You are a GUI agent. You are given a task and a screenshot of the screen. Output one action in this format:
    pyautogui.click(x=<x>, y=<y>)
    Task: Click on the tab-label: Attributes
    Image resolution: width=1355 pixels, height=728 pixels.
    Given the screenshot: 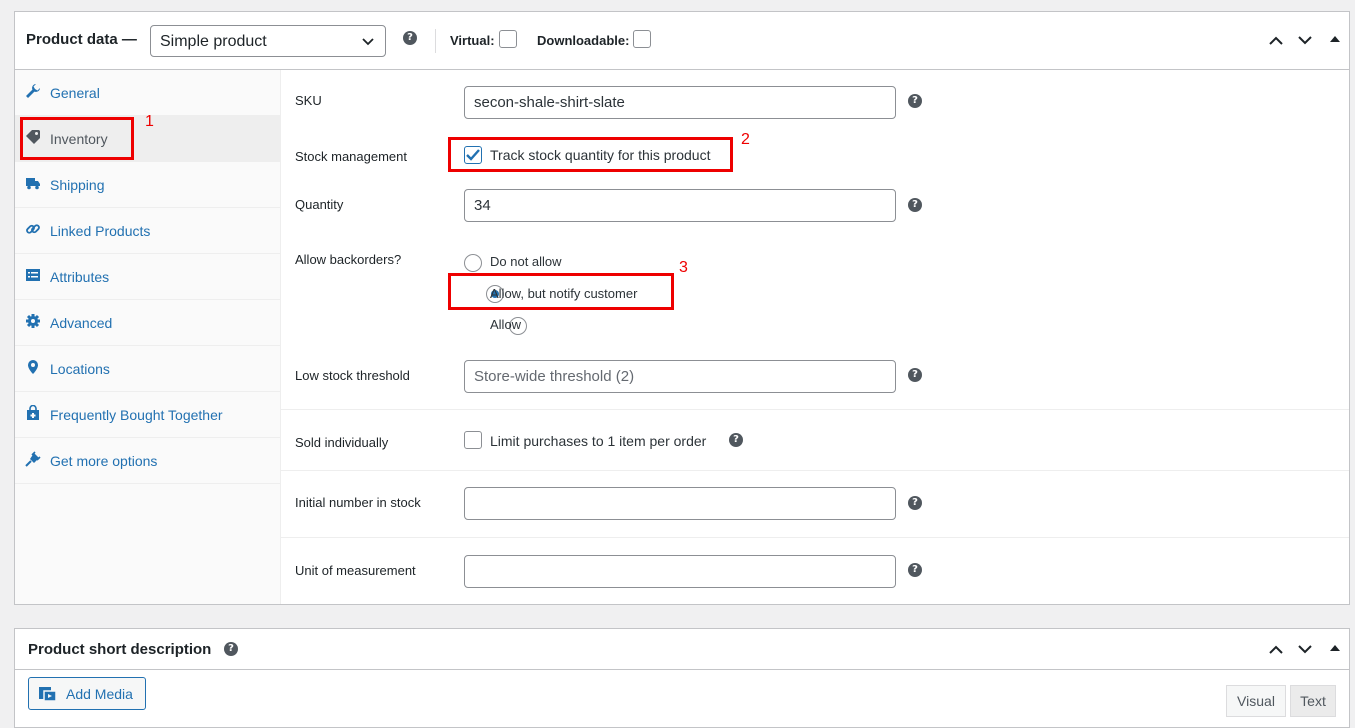 What is the action you would take?
    pyautogui.click(x=80, y=277)
    